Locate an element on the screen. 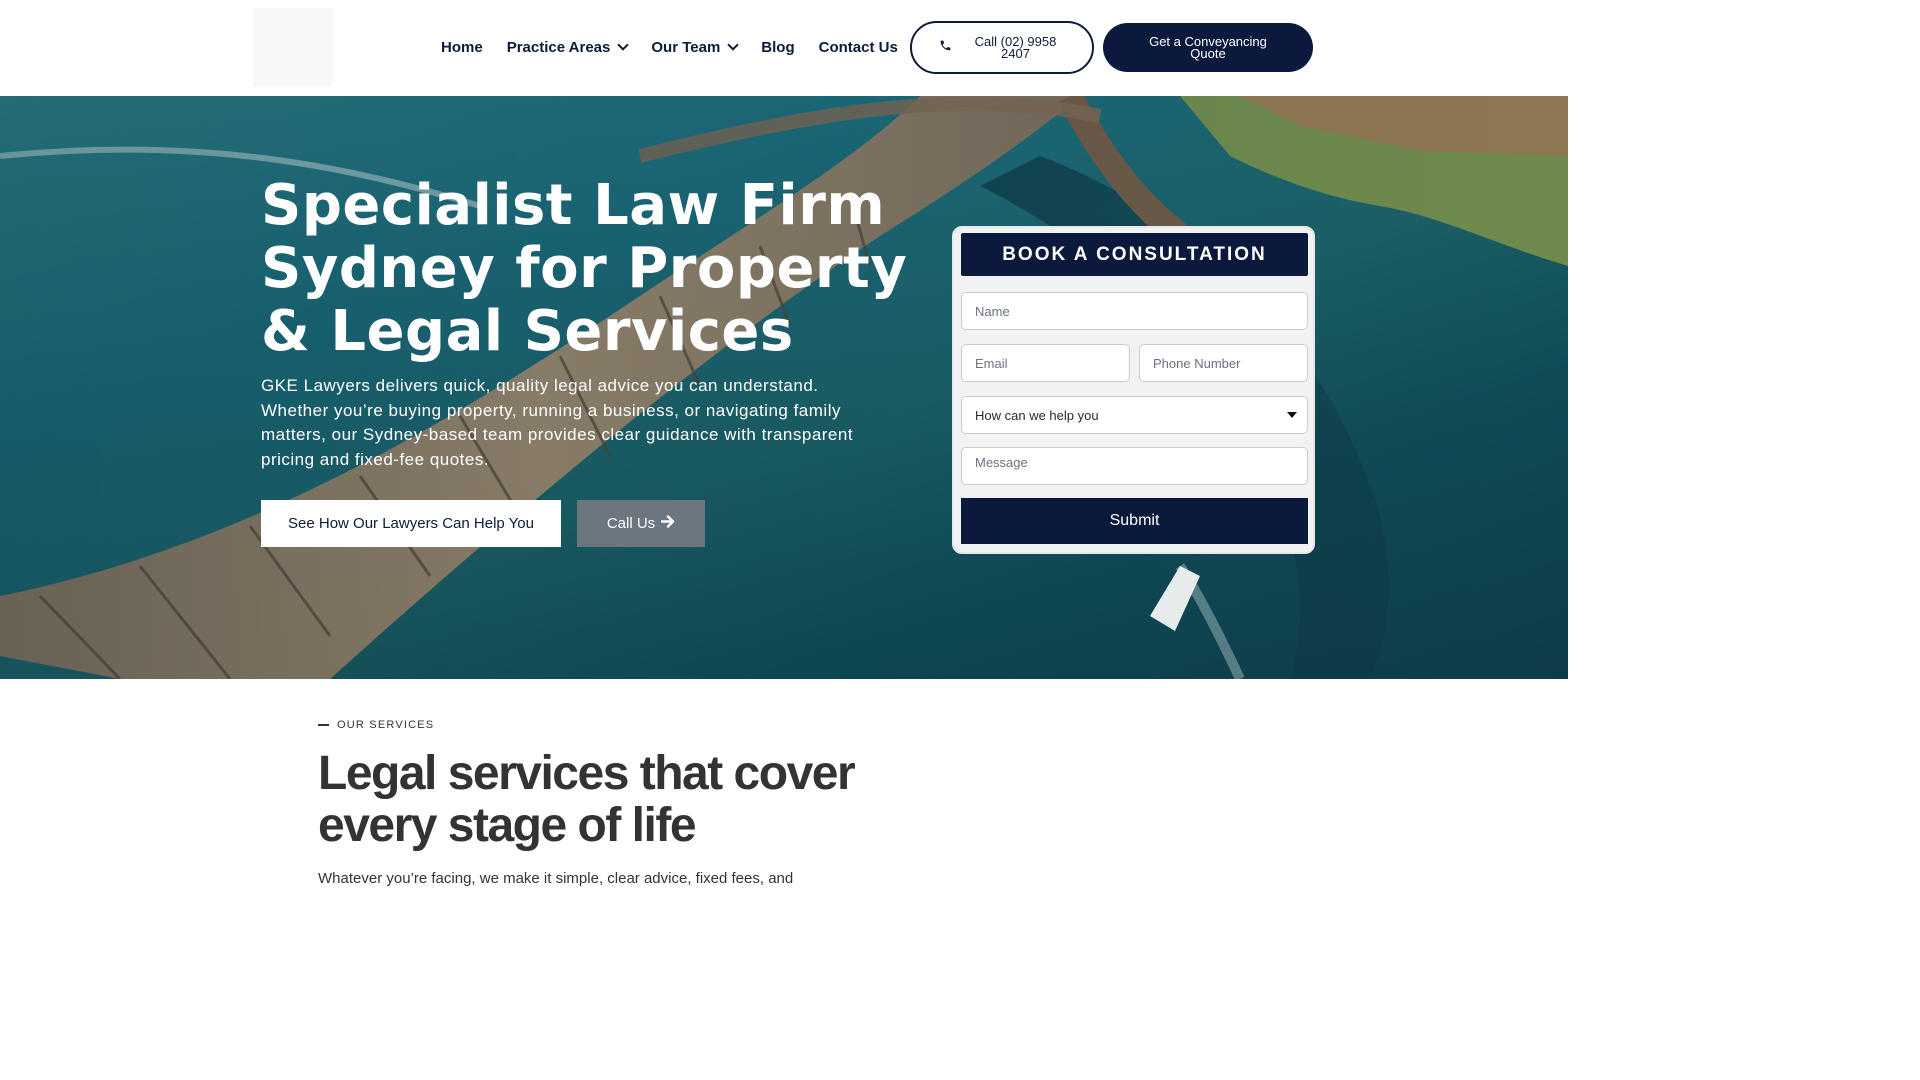 This screenshot has height=1080, width=1920. nav-contact-us-label: Contact Us is located at coordinates (858, 47).